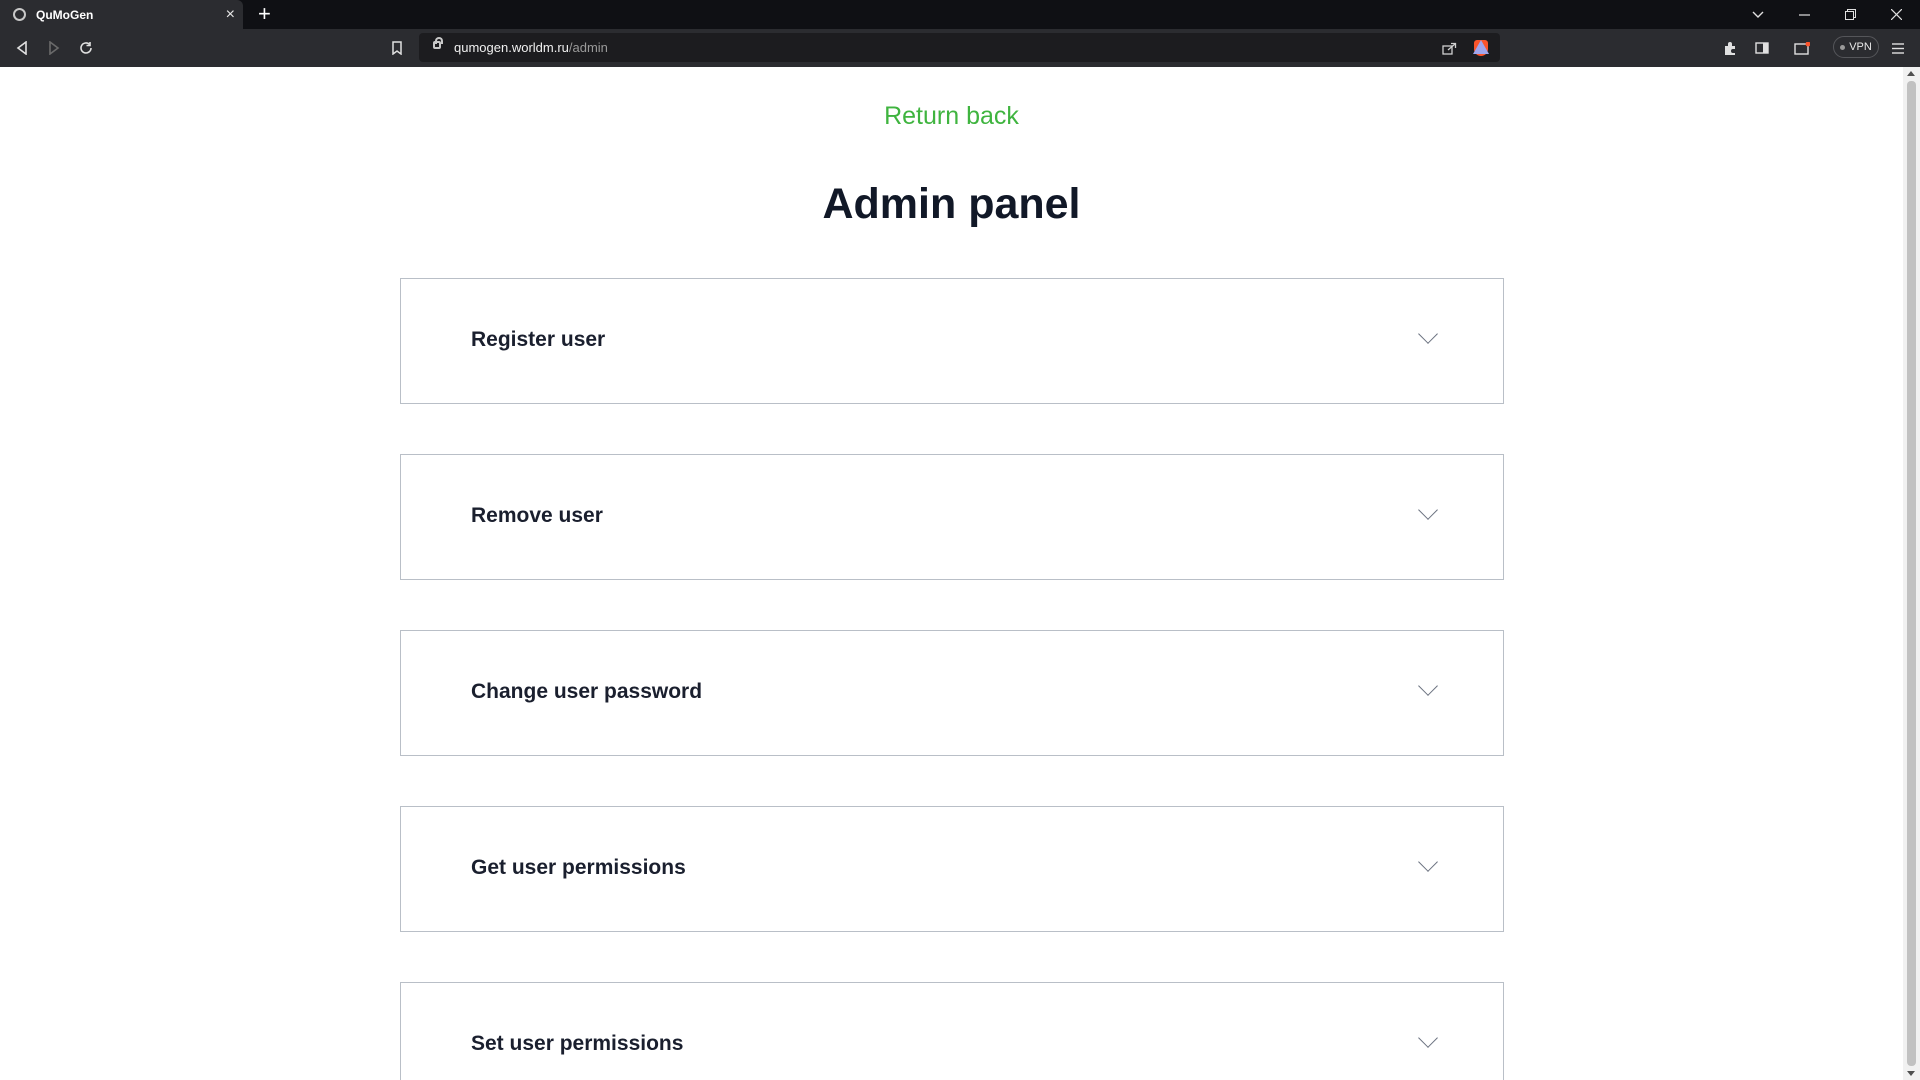 This screenshot has width=1920, height=1080. What do you see at coordinates (951, 116) in the screenshot?
I see `return-back-link: Return back` at bounding box center [951, 116].